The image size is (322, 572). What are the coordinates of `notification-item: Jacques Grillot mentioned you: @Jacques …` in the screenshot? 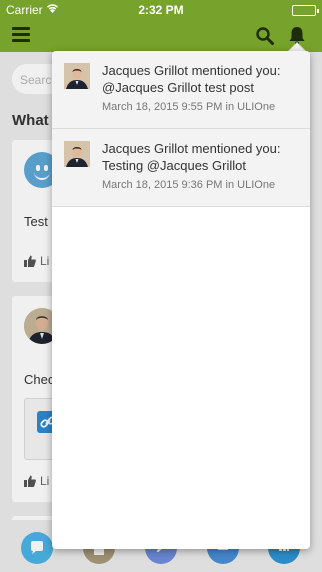 It's located at (181, 90).